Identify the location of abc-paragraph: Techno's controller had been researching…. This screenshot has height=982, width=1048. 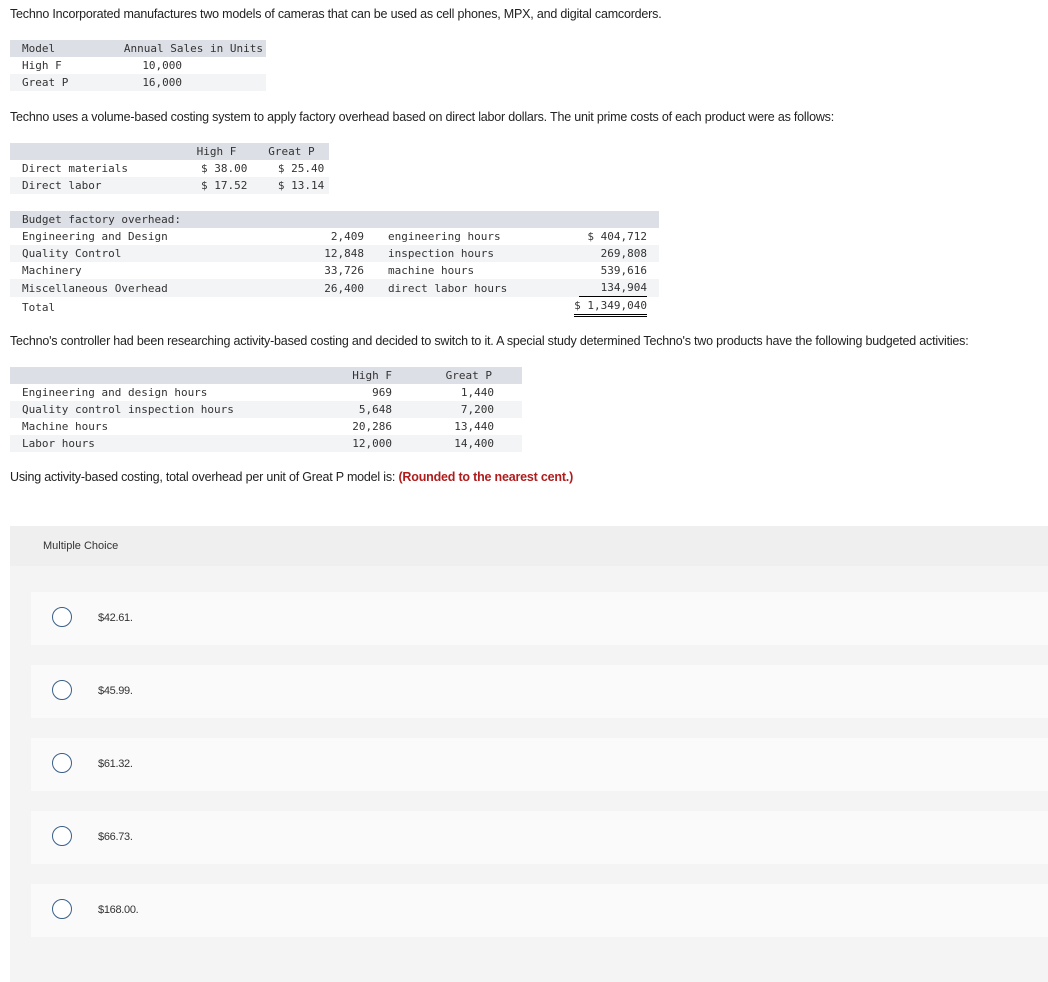
(489, 341).